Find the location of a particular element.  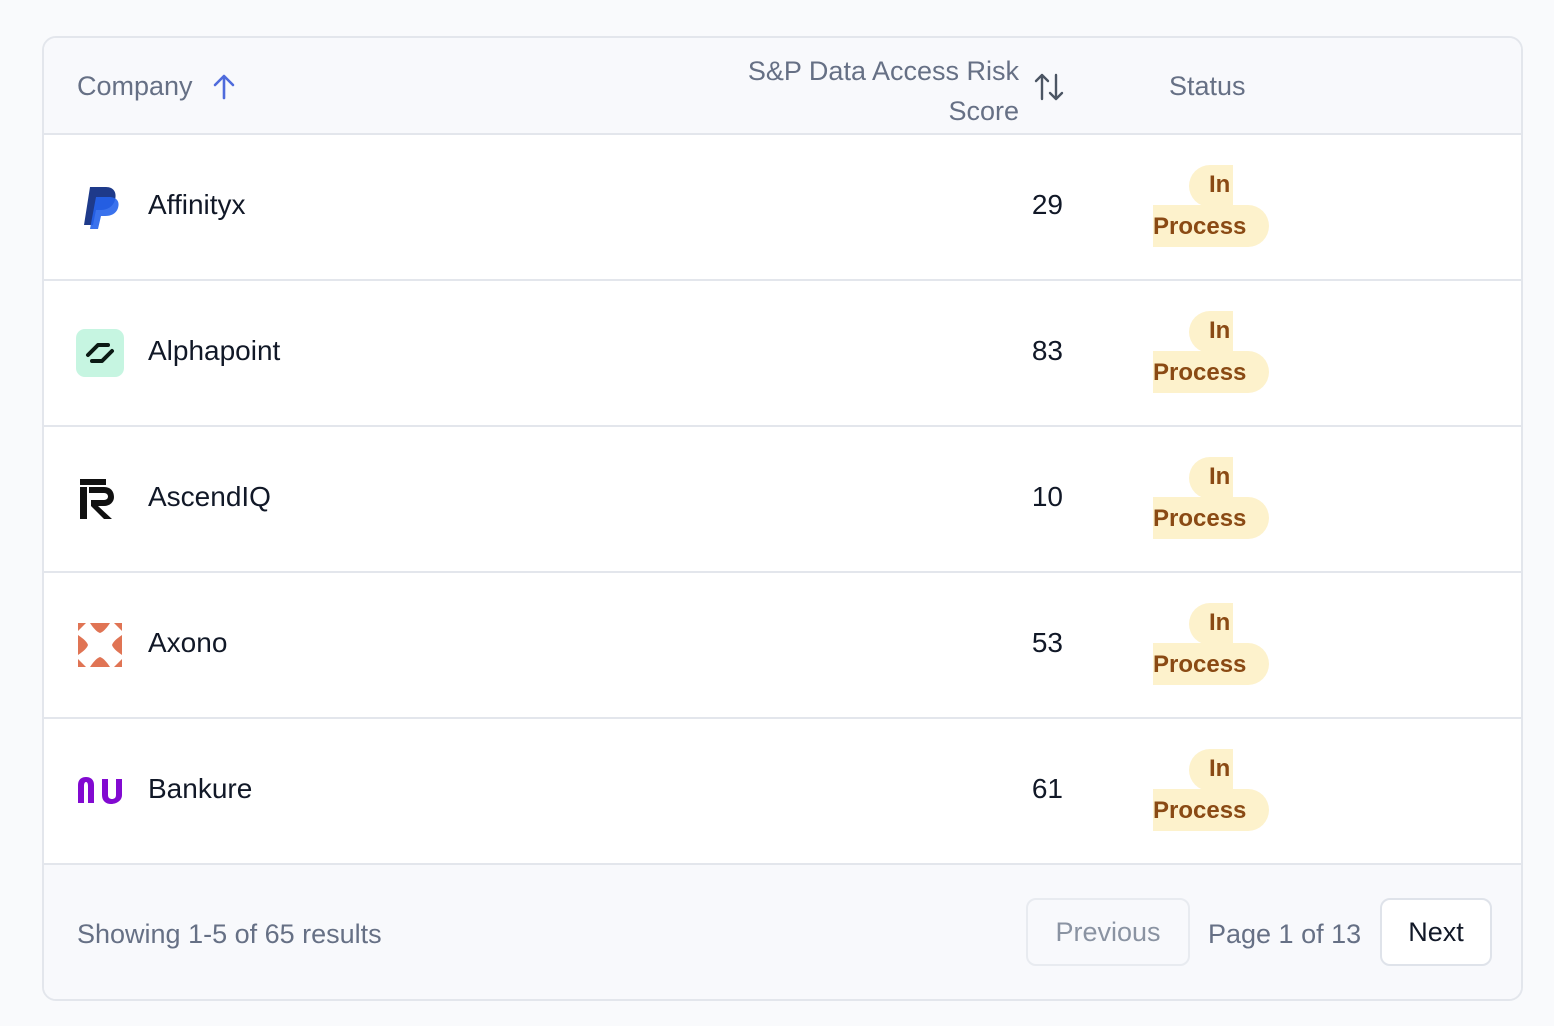

company-name: Axono is located at coordinates (187, 643).